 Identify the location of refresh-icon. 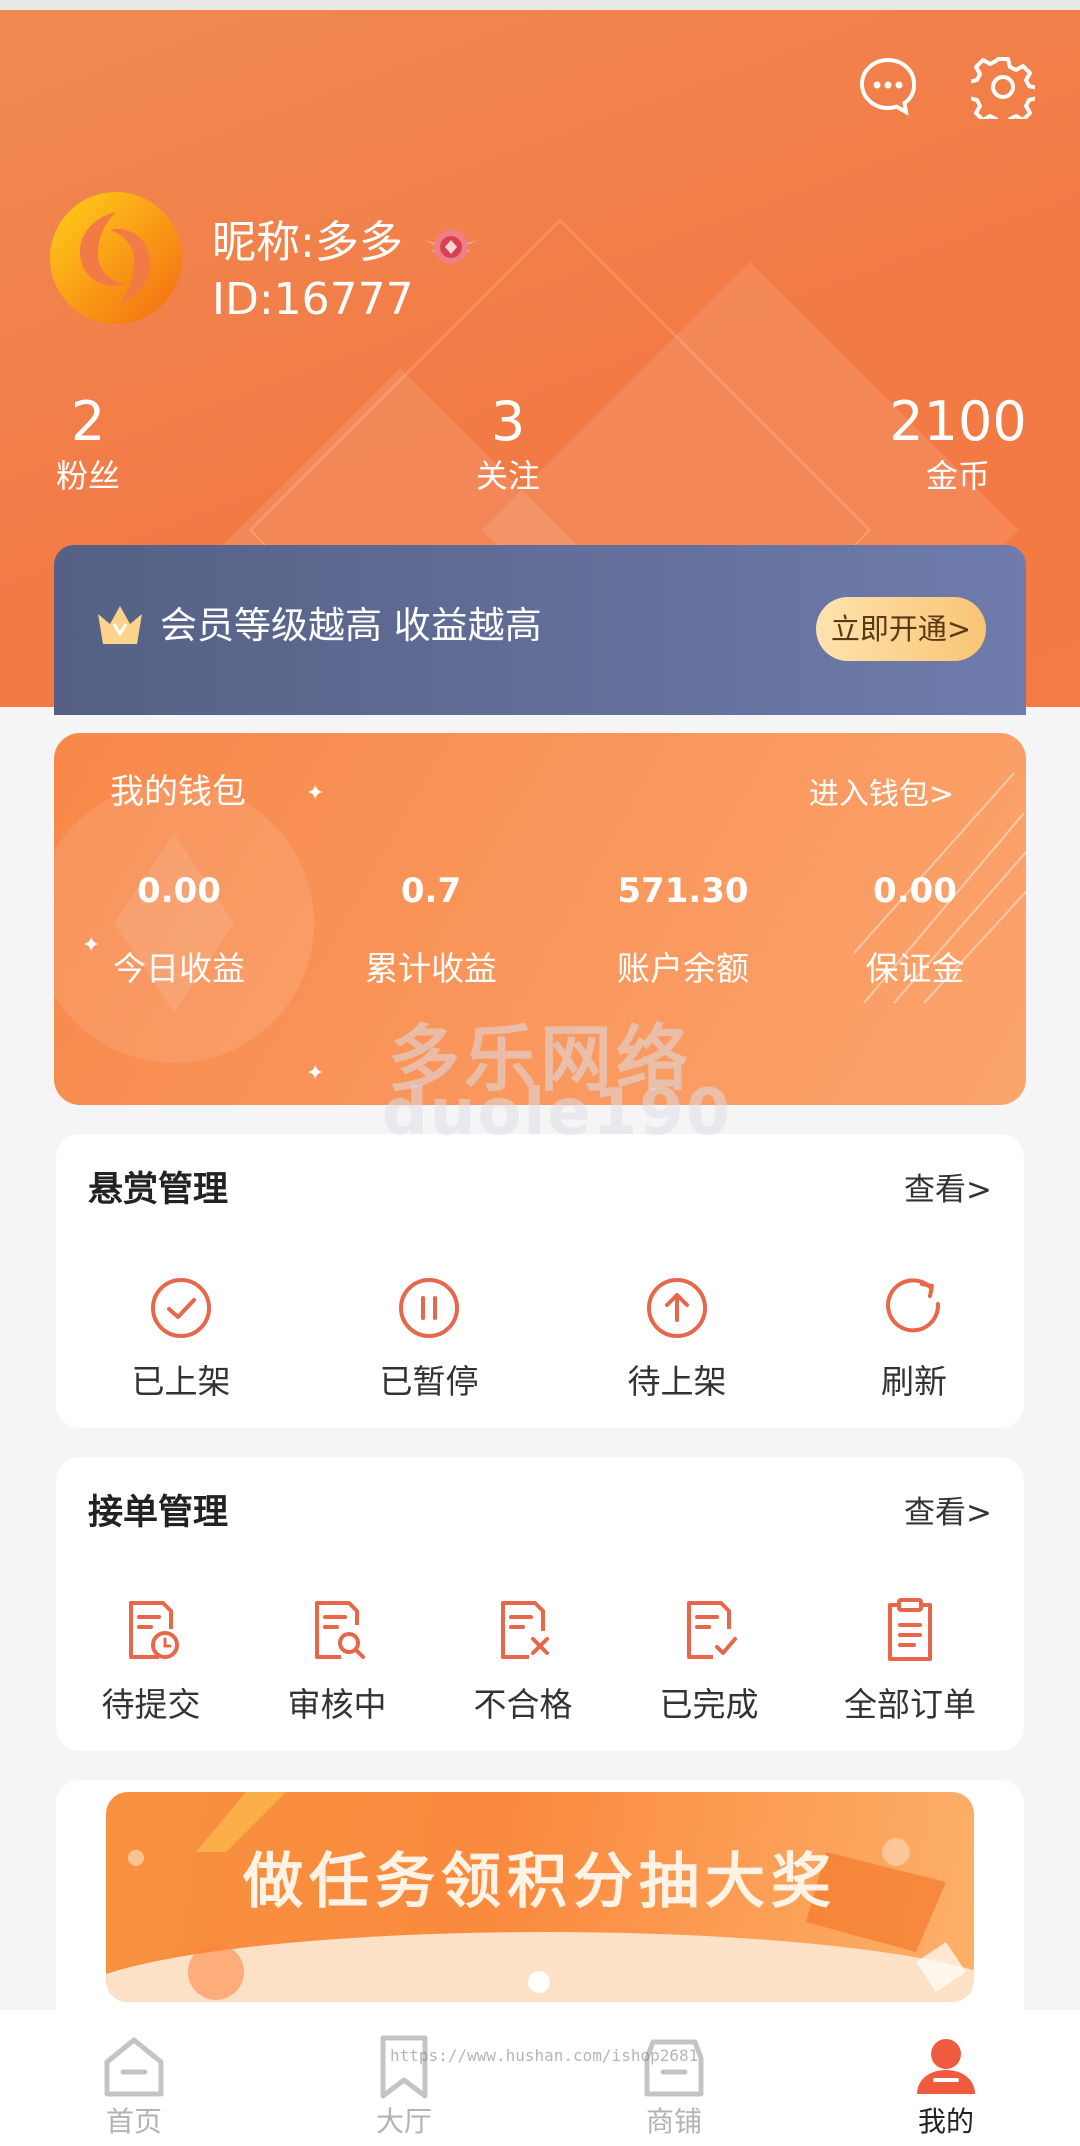
(914, 1308).